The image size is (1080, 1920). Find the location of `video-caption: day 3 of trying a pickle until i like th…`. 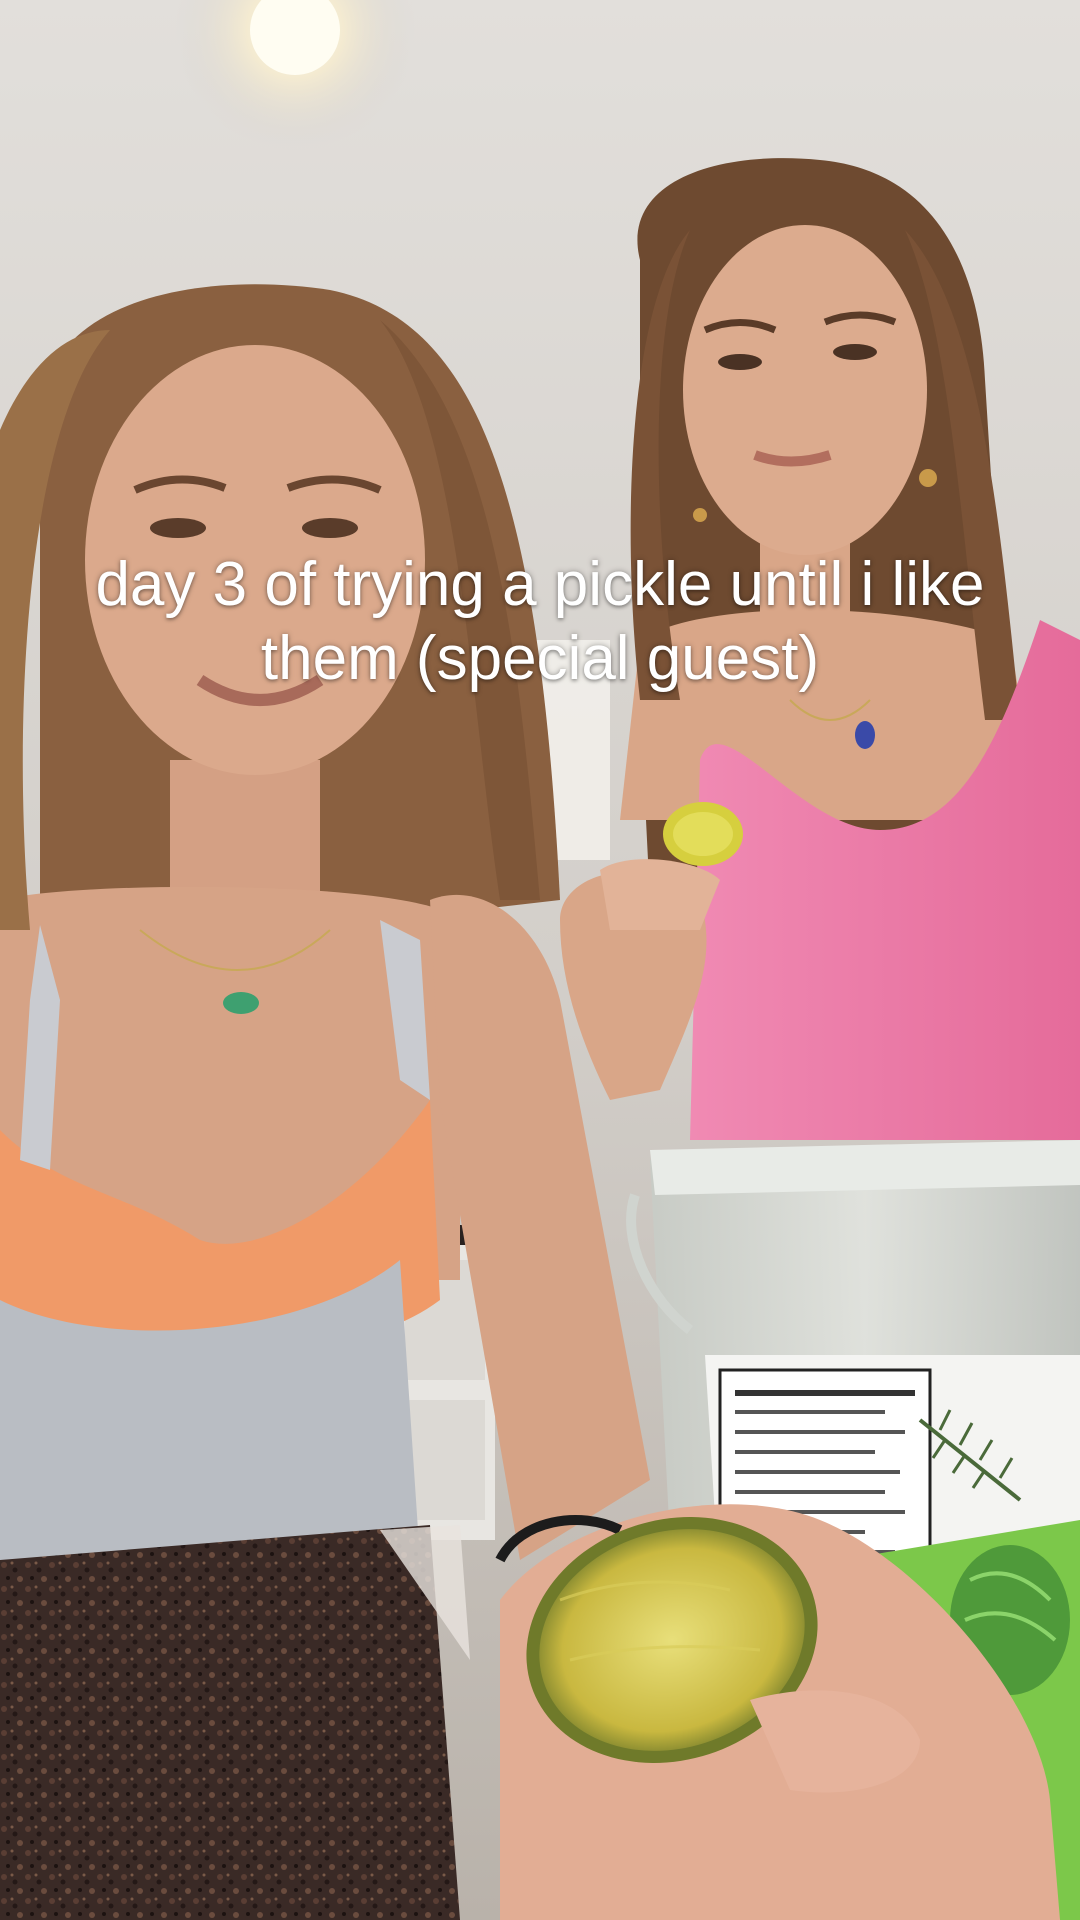

video-caption: day 3 of trying a pickle until i like th… is located at coordinates (540, 621).